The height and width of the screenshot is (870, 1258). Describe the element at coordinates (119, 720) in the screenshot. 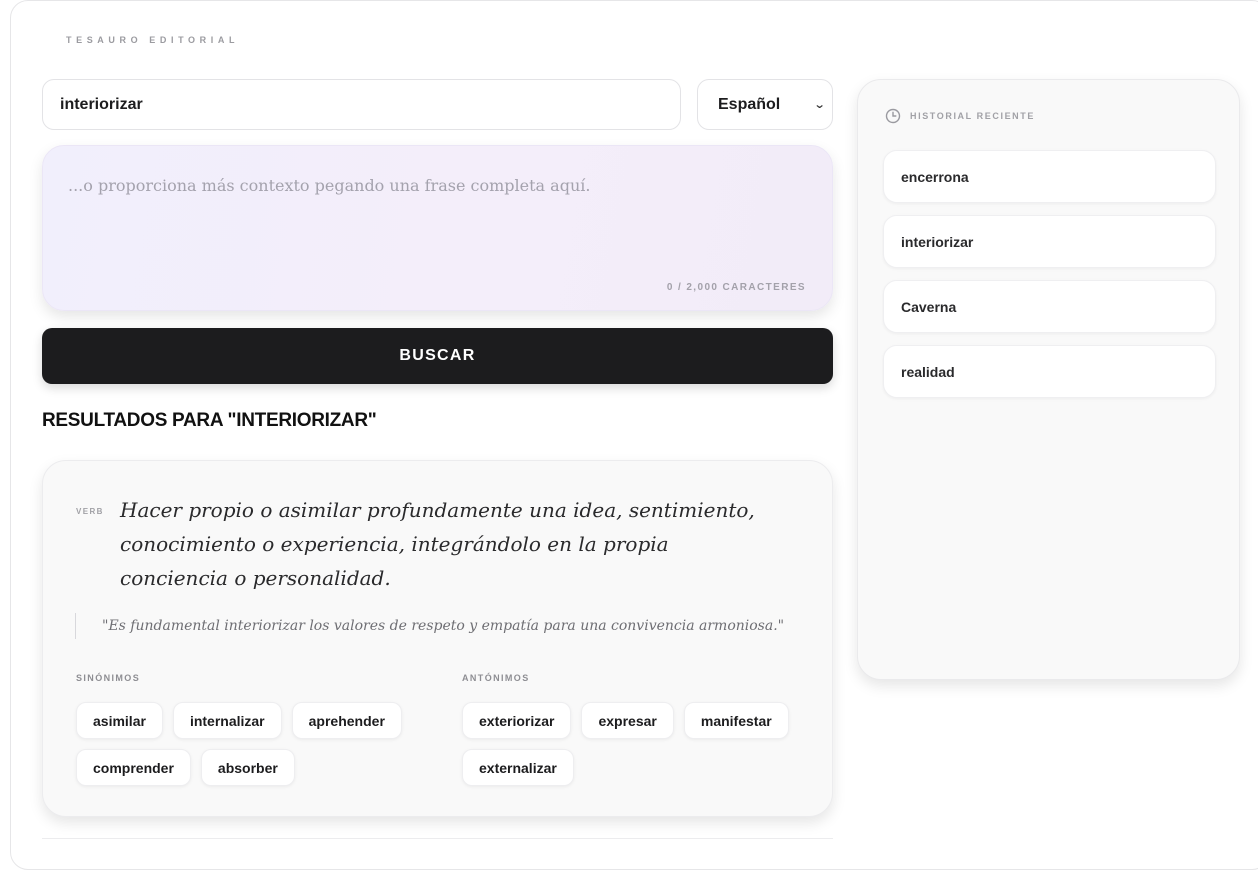

I see `synonym-chip: asimilar` at that location.